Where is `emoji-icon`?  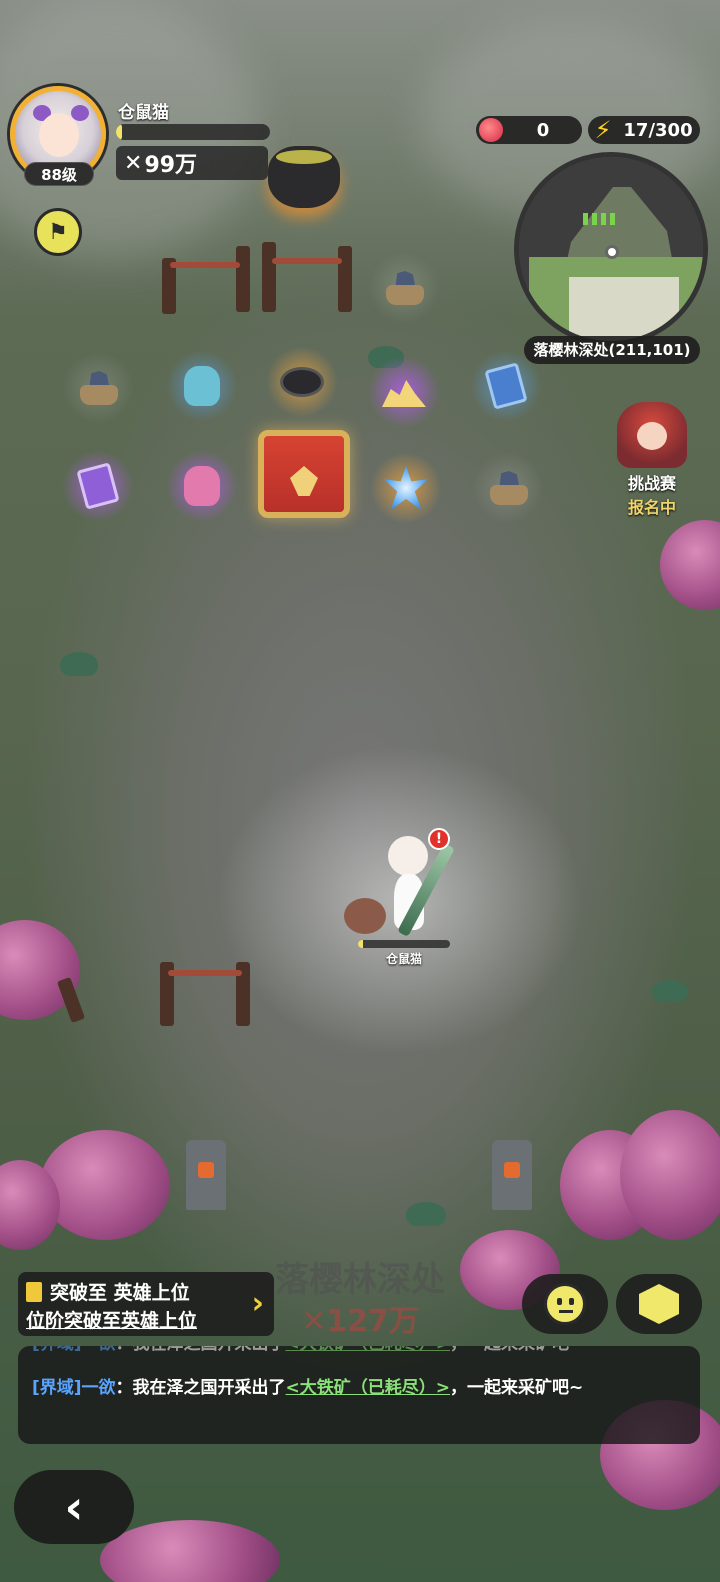
emoji-icon is located at coordinates (565, 1304).